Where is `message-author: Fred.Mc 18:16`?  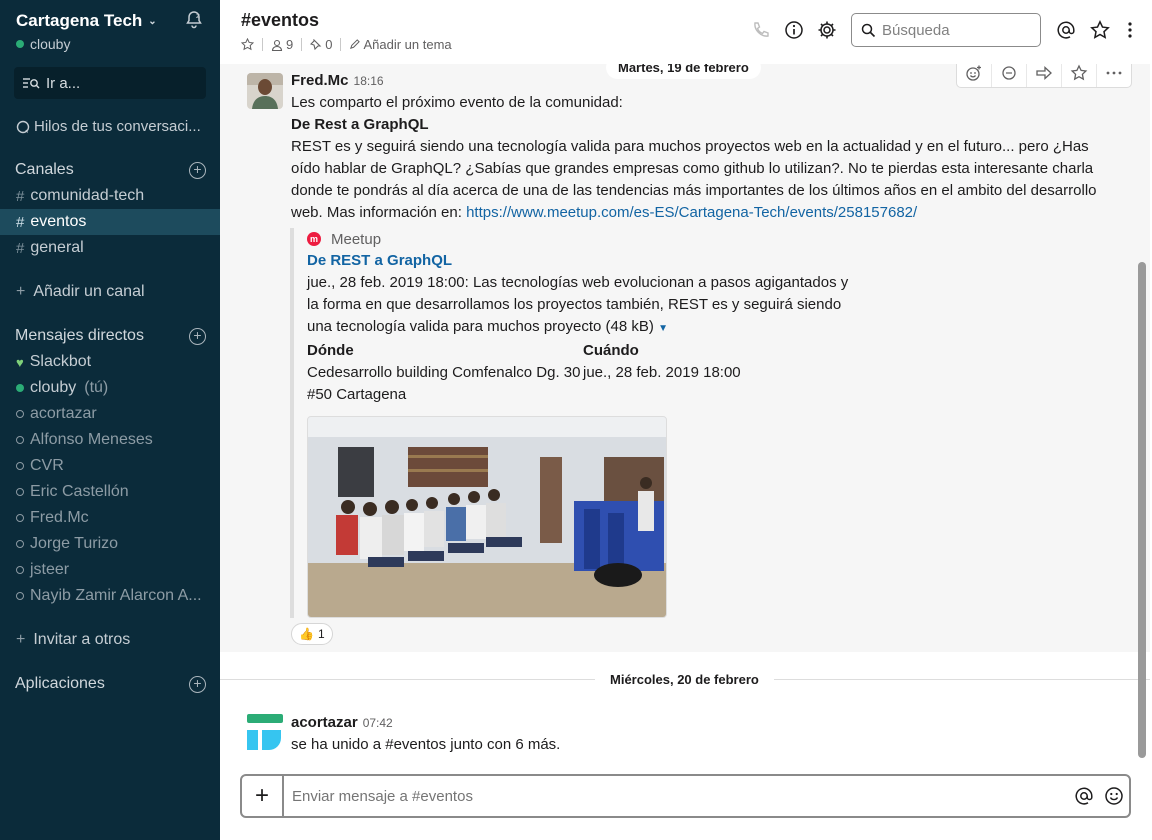 message-author: Fred.Mc 18:16 is located at coordinates (337, 80).